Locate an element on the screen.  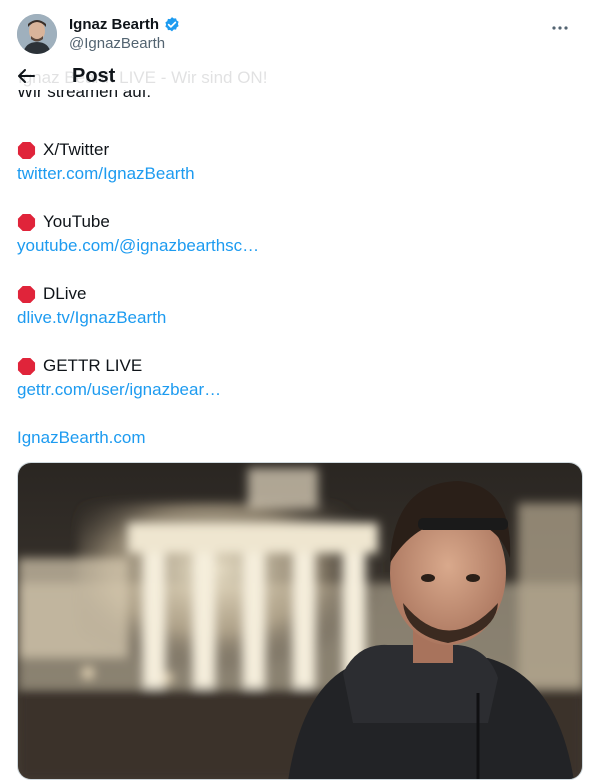
more-horizontal-icon is located at coordinates (560, 28).